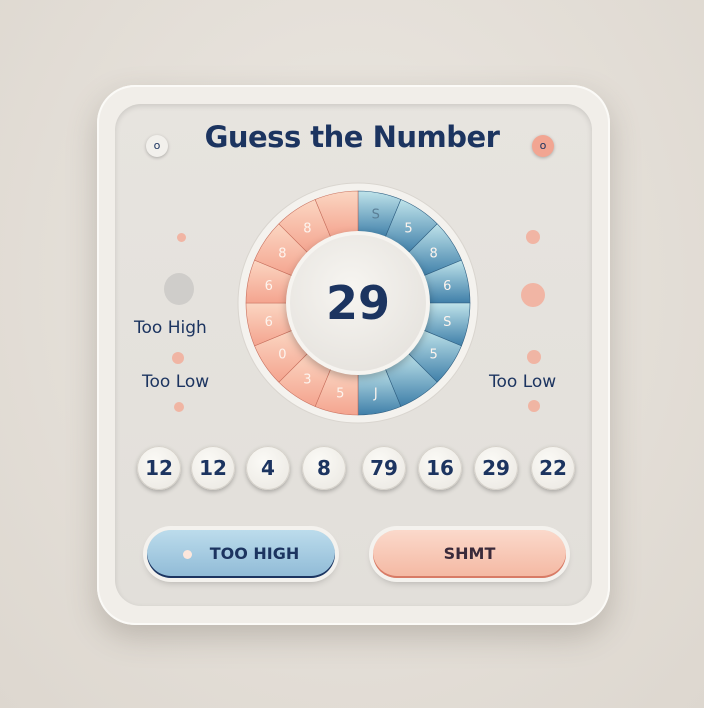 This screenshot has width=704, height=708. I want to click on too-high-button-label: TOO HIGH, so click(254, 553).